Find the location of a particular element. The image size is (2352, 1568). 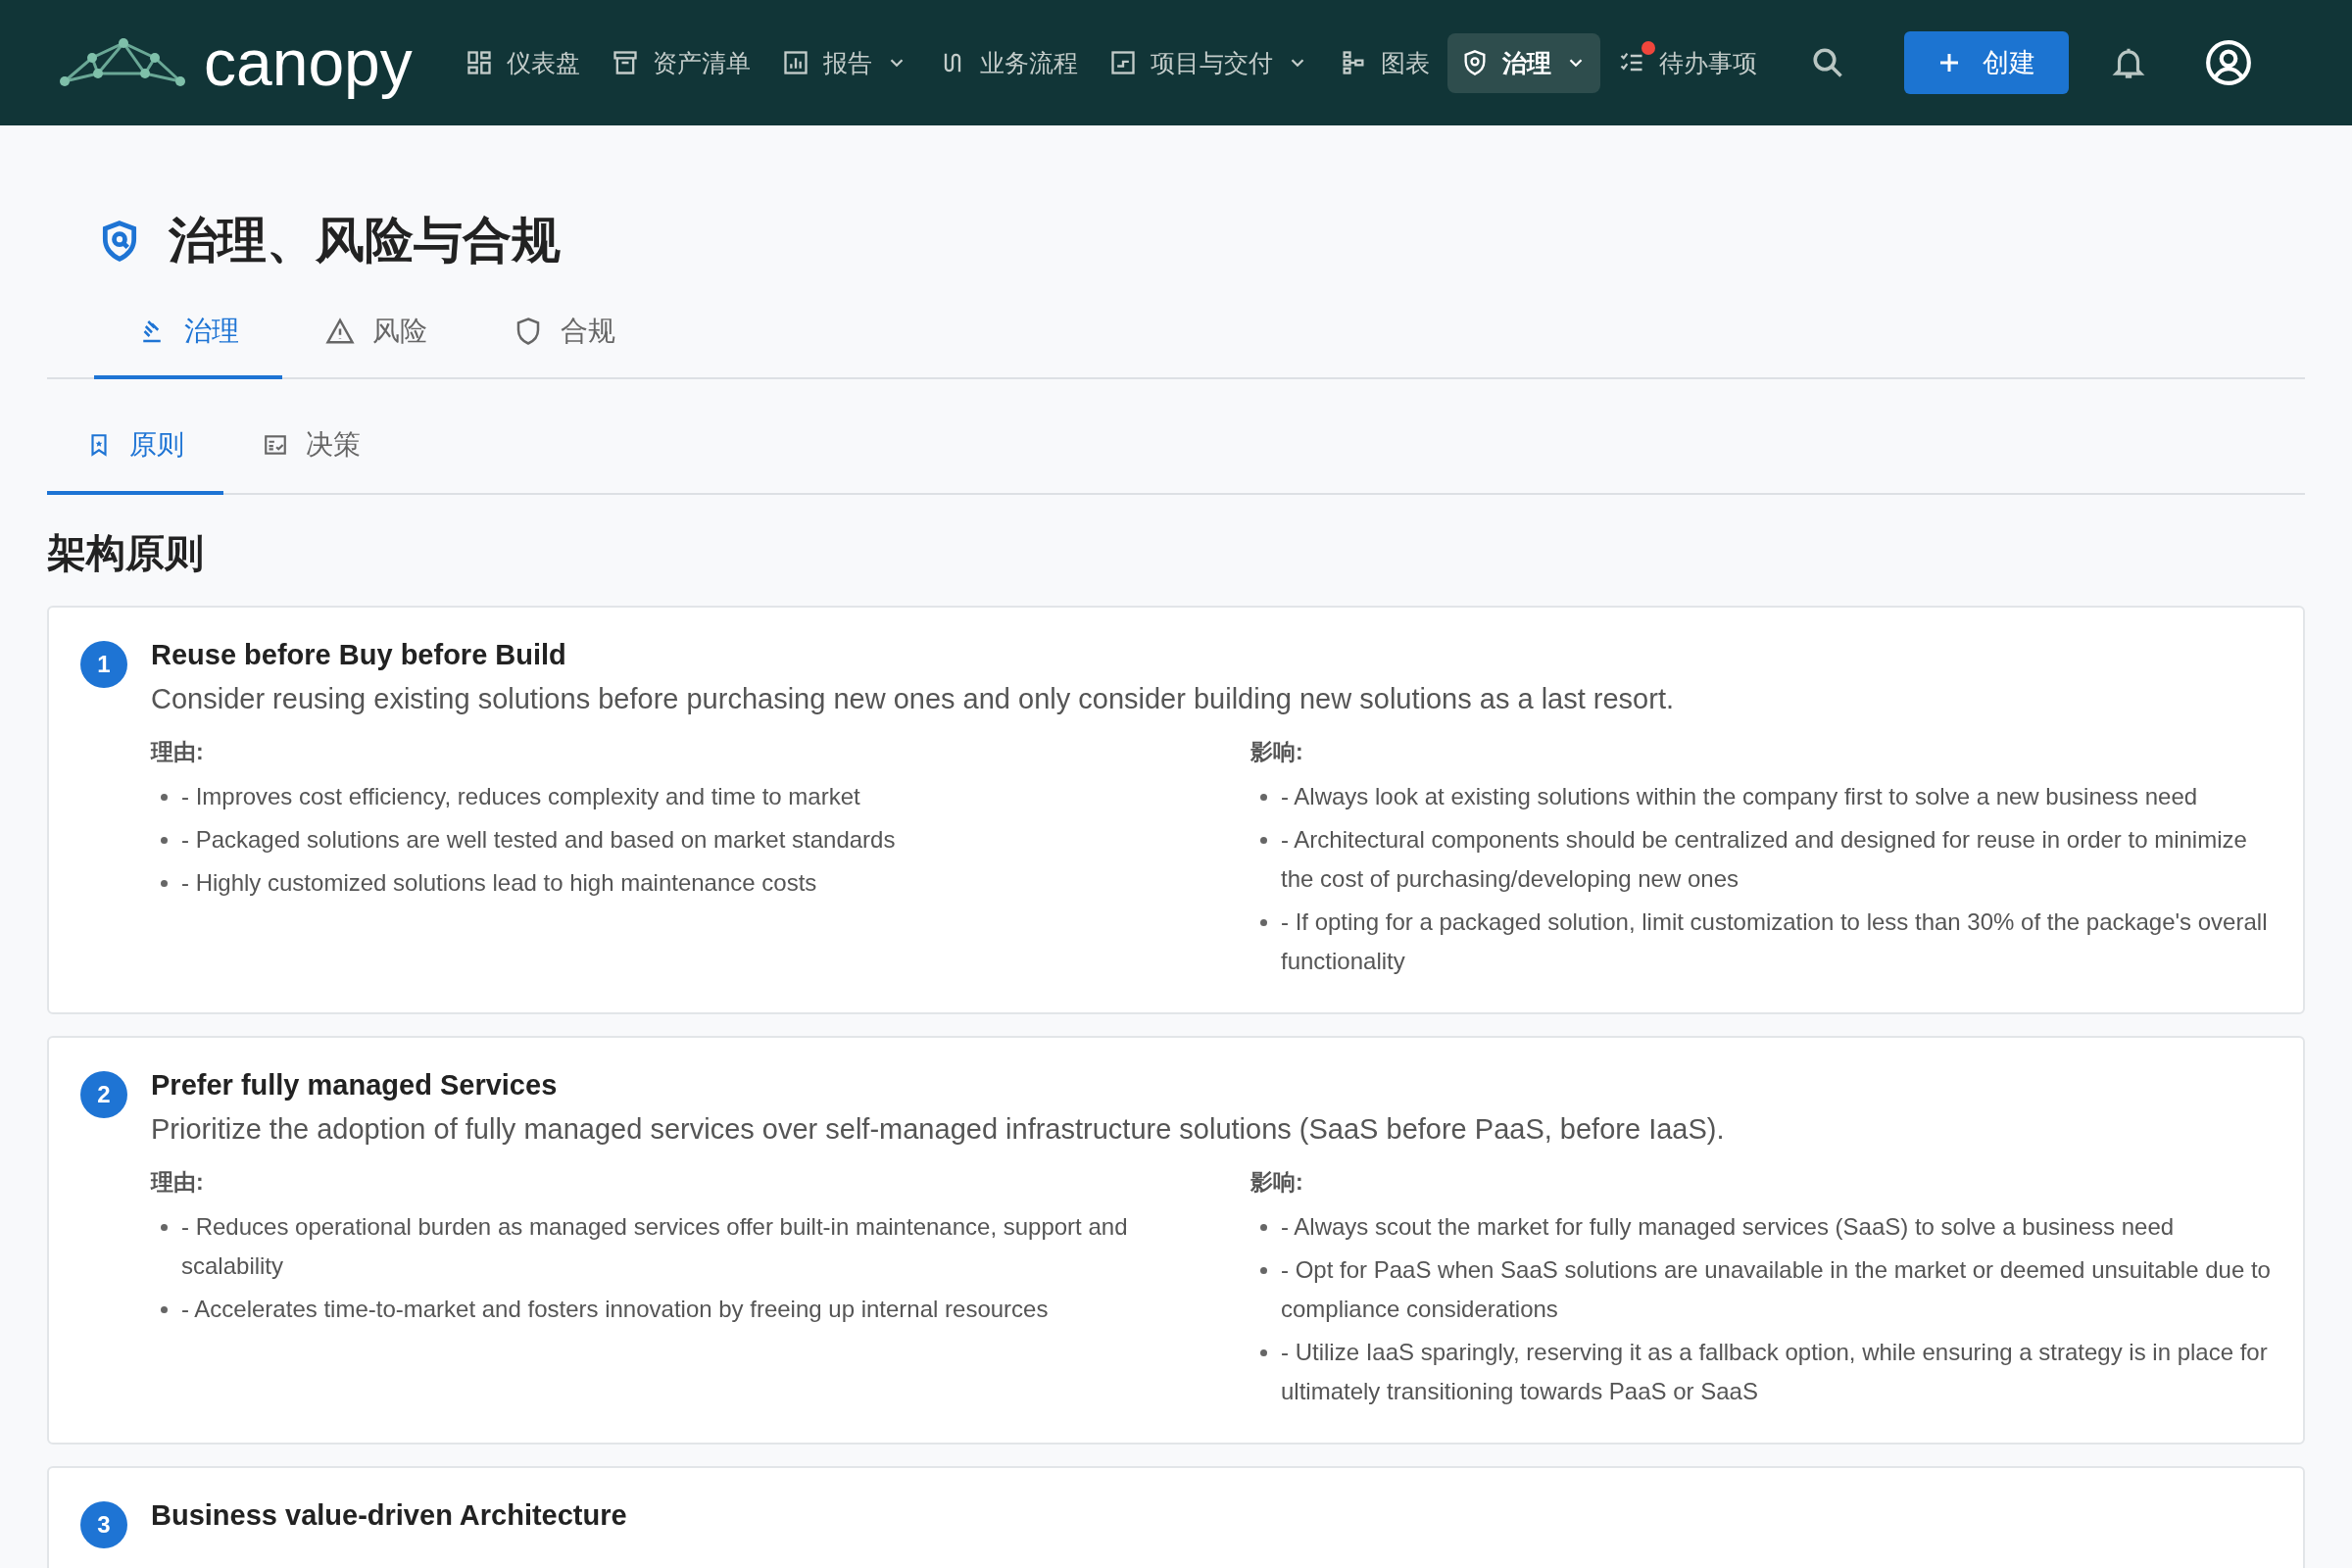

list-item: - Utilize IaaS sparingly, reserving it as a fallback option, while ensuring a strategy is in place for ultimately transitioning towards PaaS or SaaS is located at coordinates (1775, 1372).